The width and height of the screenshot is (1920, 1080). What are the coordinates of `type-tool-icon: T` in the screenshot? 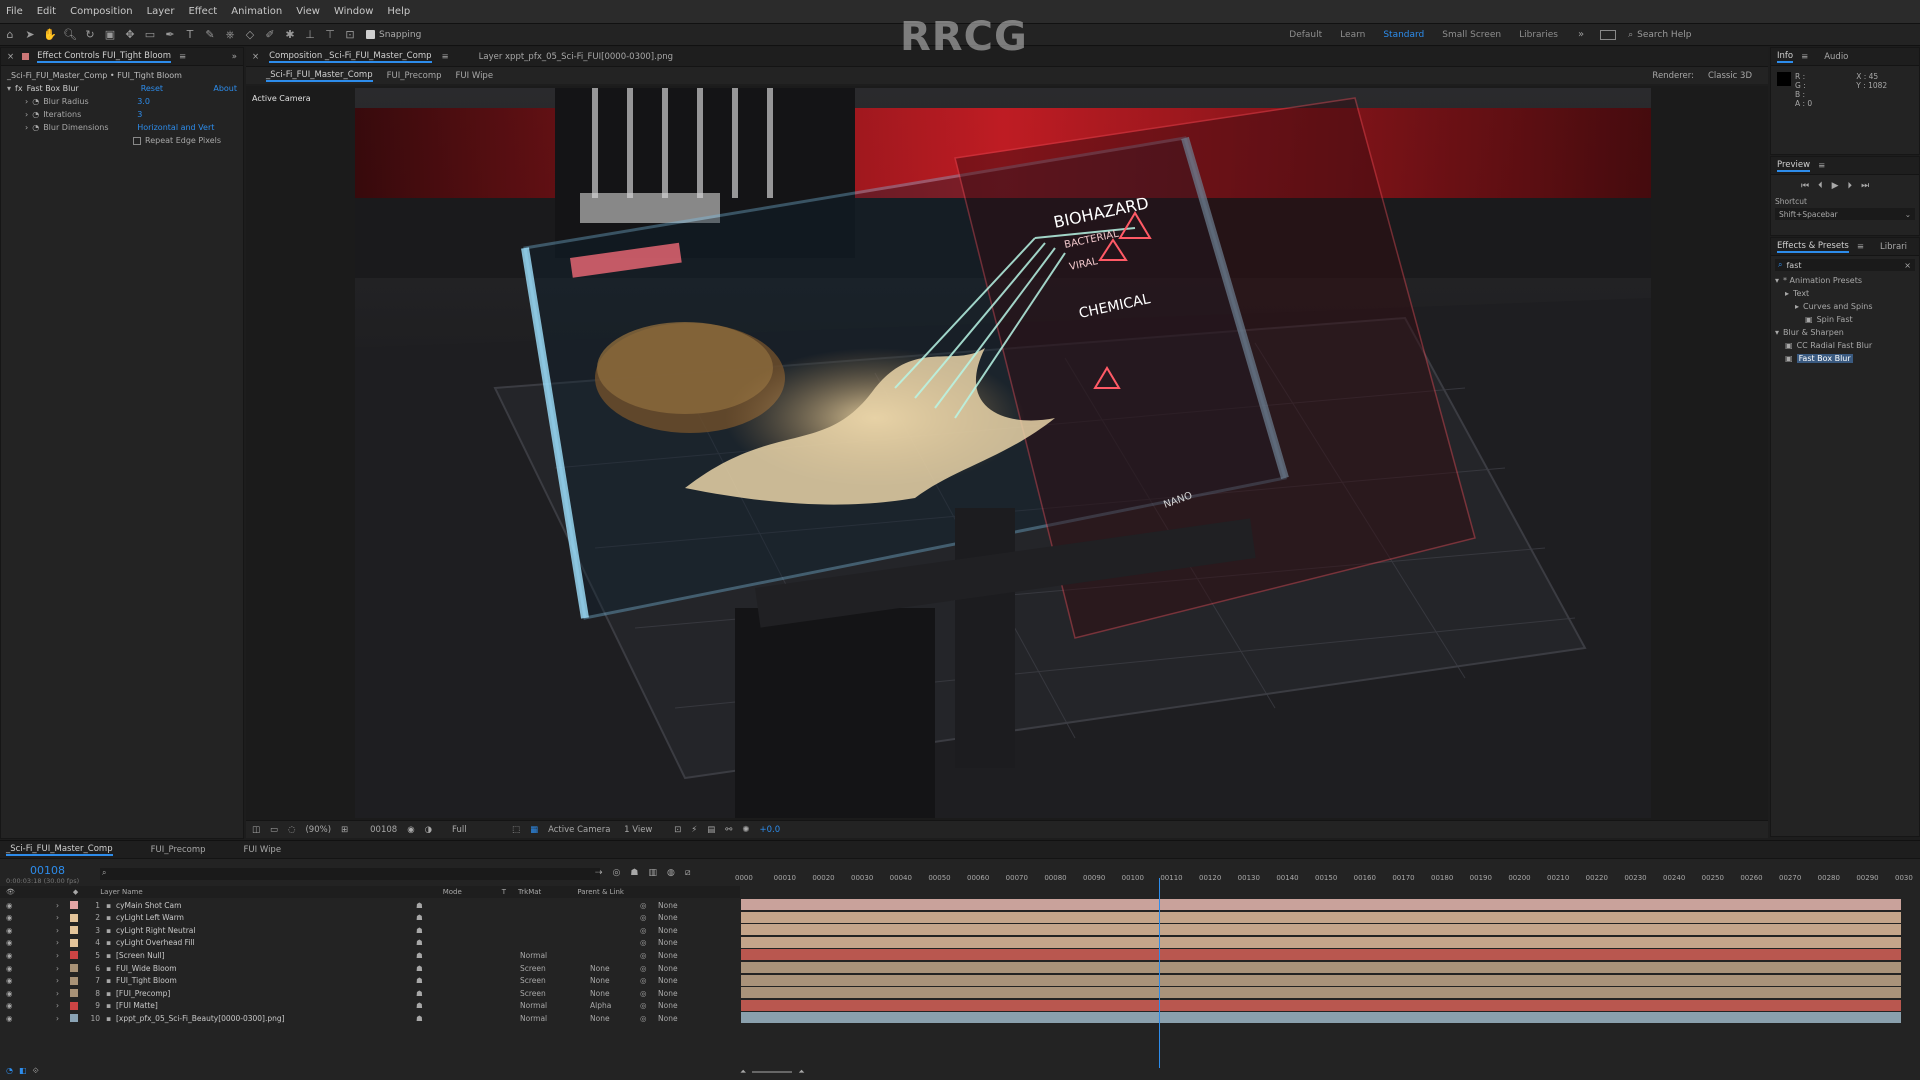 It's located at (190, 35).